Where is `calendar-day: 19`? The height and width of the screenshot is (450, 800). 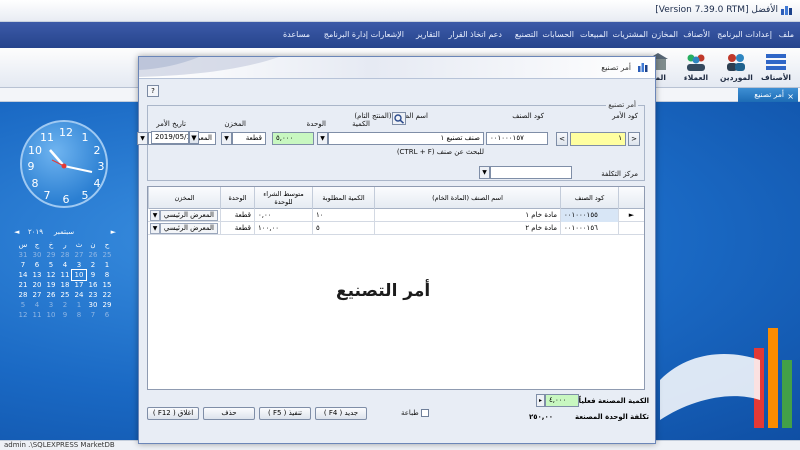
calendar-day: 19 is located at coordinates (51, 285).